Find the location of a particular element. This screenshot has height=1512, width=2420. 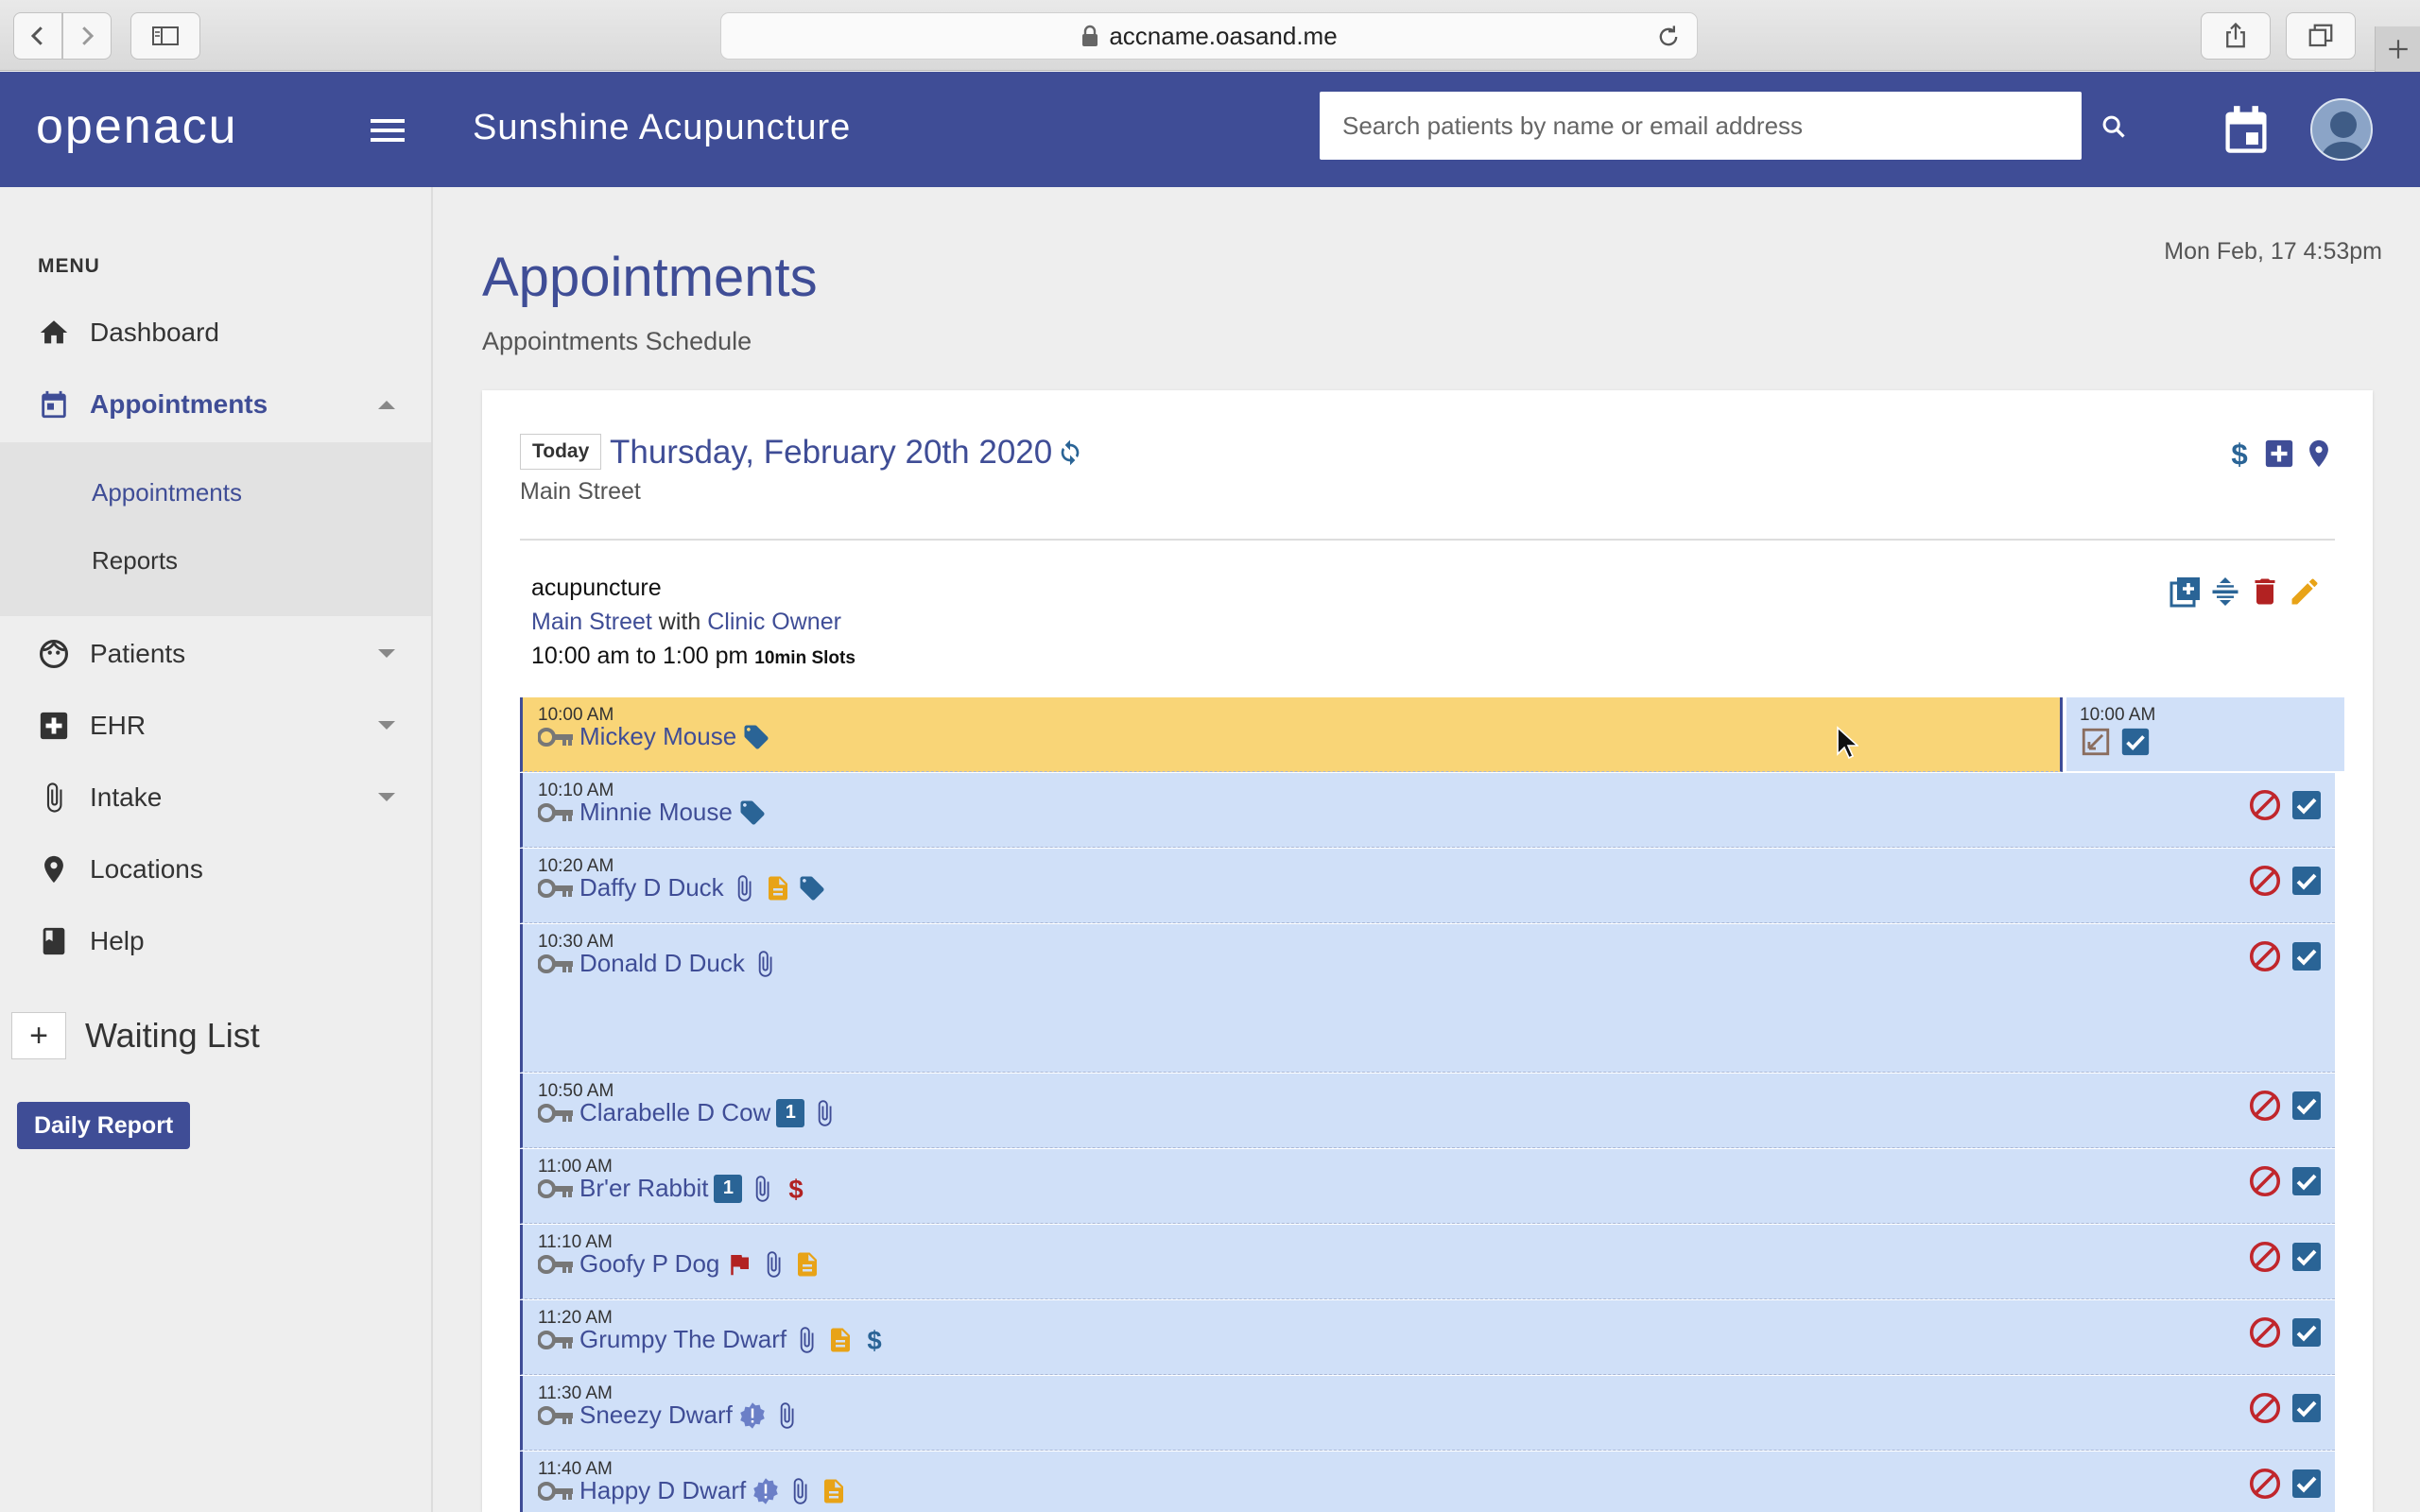

pencil-icon is located at coordinates (2305, 592).